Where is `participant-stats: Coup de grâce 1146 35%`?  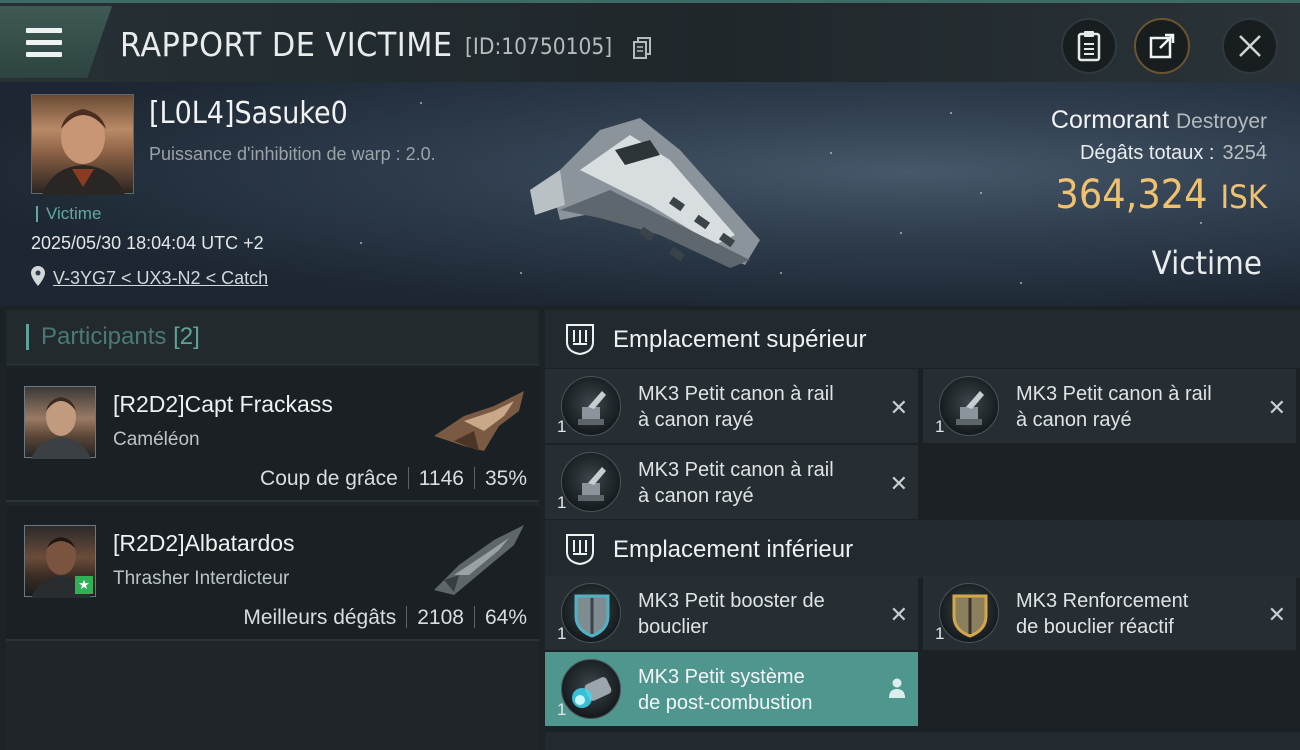 participant-stats: Coup de grâce 1146 35% is located at coordinates (393, 479).